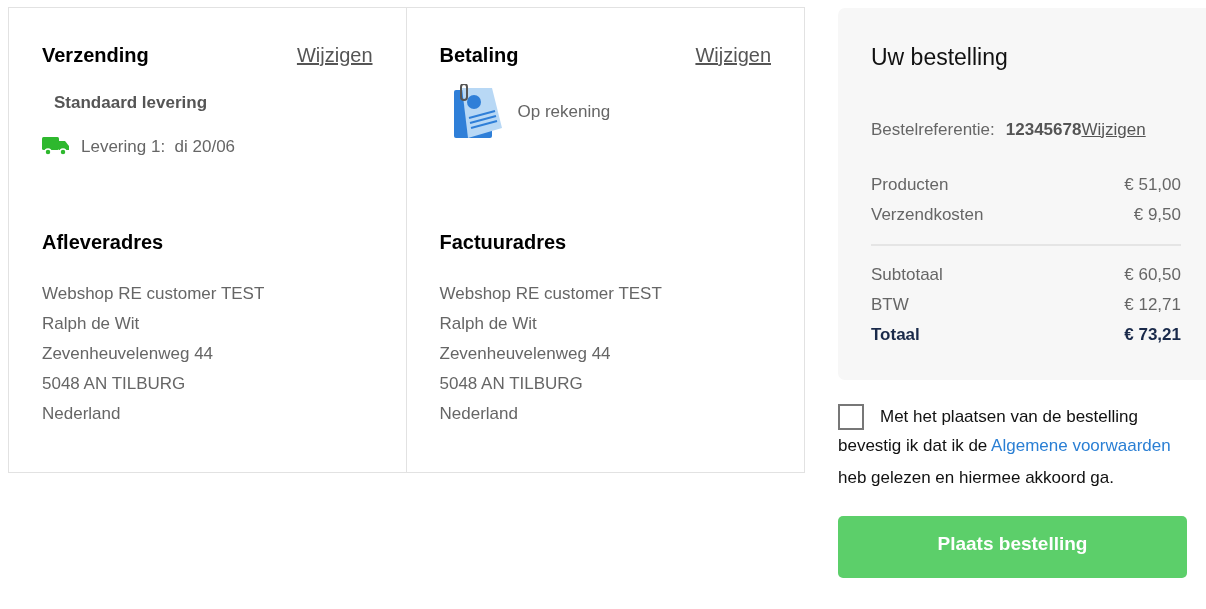 This screenshot has height=609, width=1206. What do you see at coordinates (890, 305) in the screenshot?
I see `summary-label: BTW` at bounding box center [890, 305].